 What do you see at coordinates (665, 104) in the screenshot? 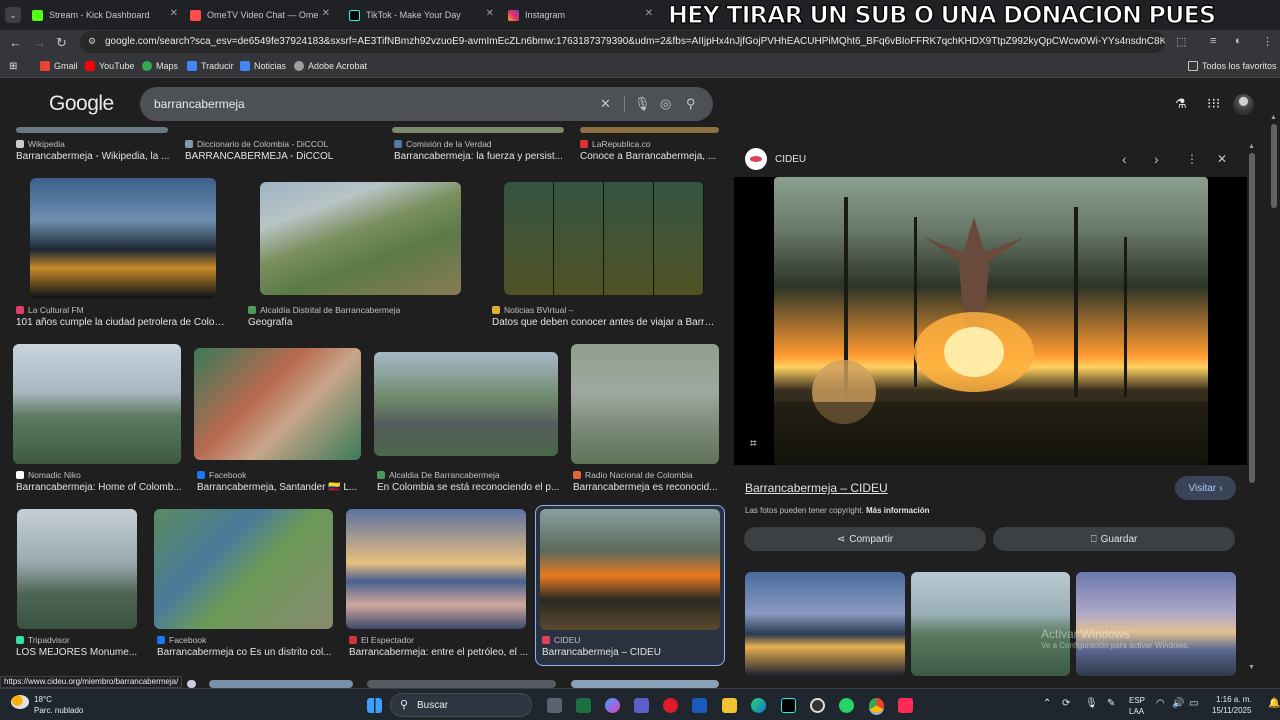
I see `lens-icon: ◎` at bounding box center [665, 104].